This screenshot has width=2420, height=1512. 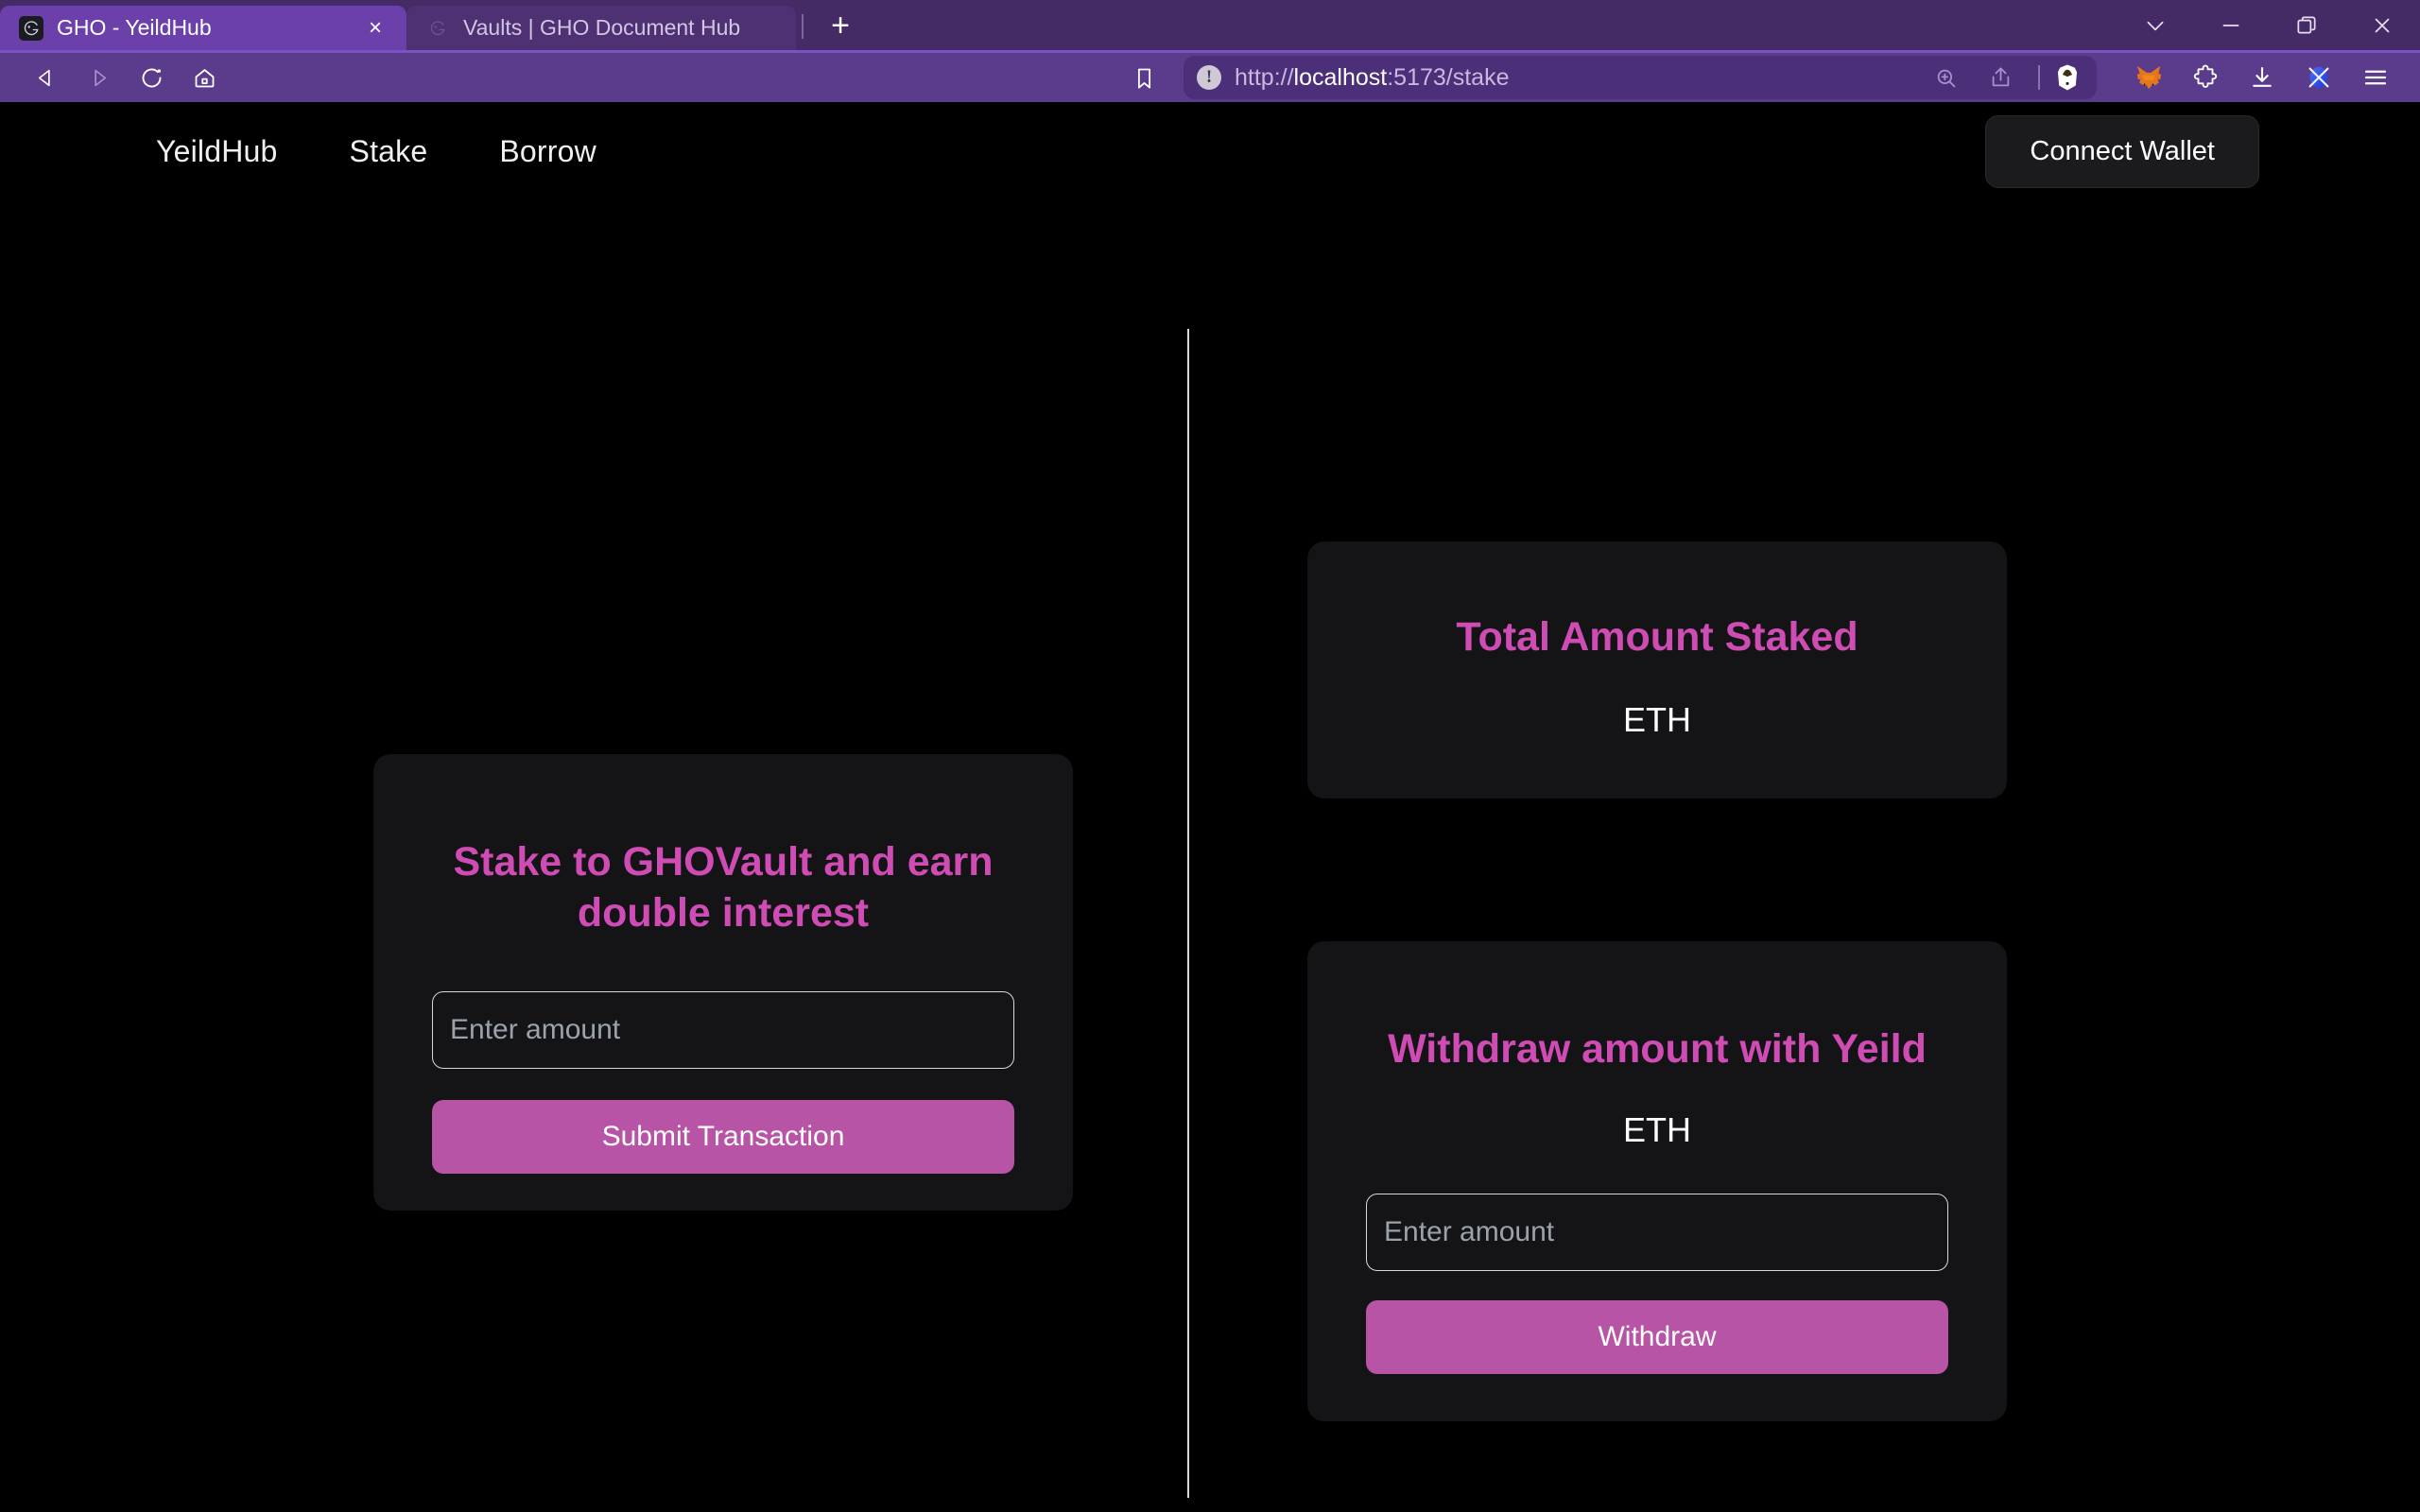 What do you see at coordinates (1945, 77) in the screenshot?
I see `zoom-in-icon` at bounding box center [1945, 77].